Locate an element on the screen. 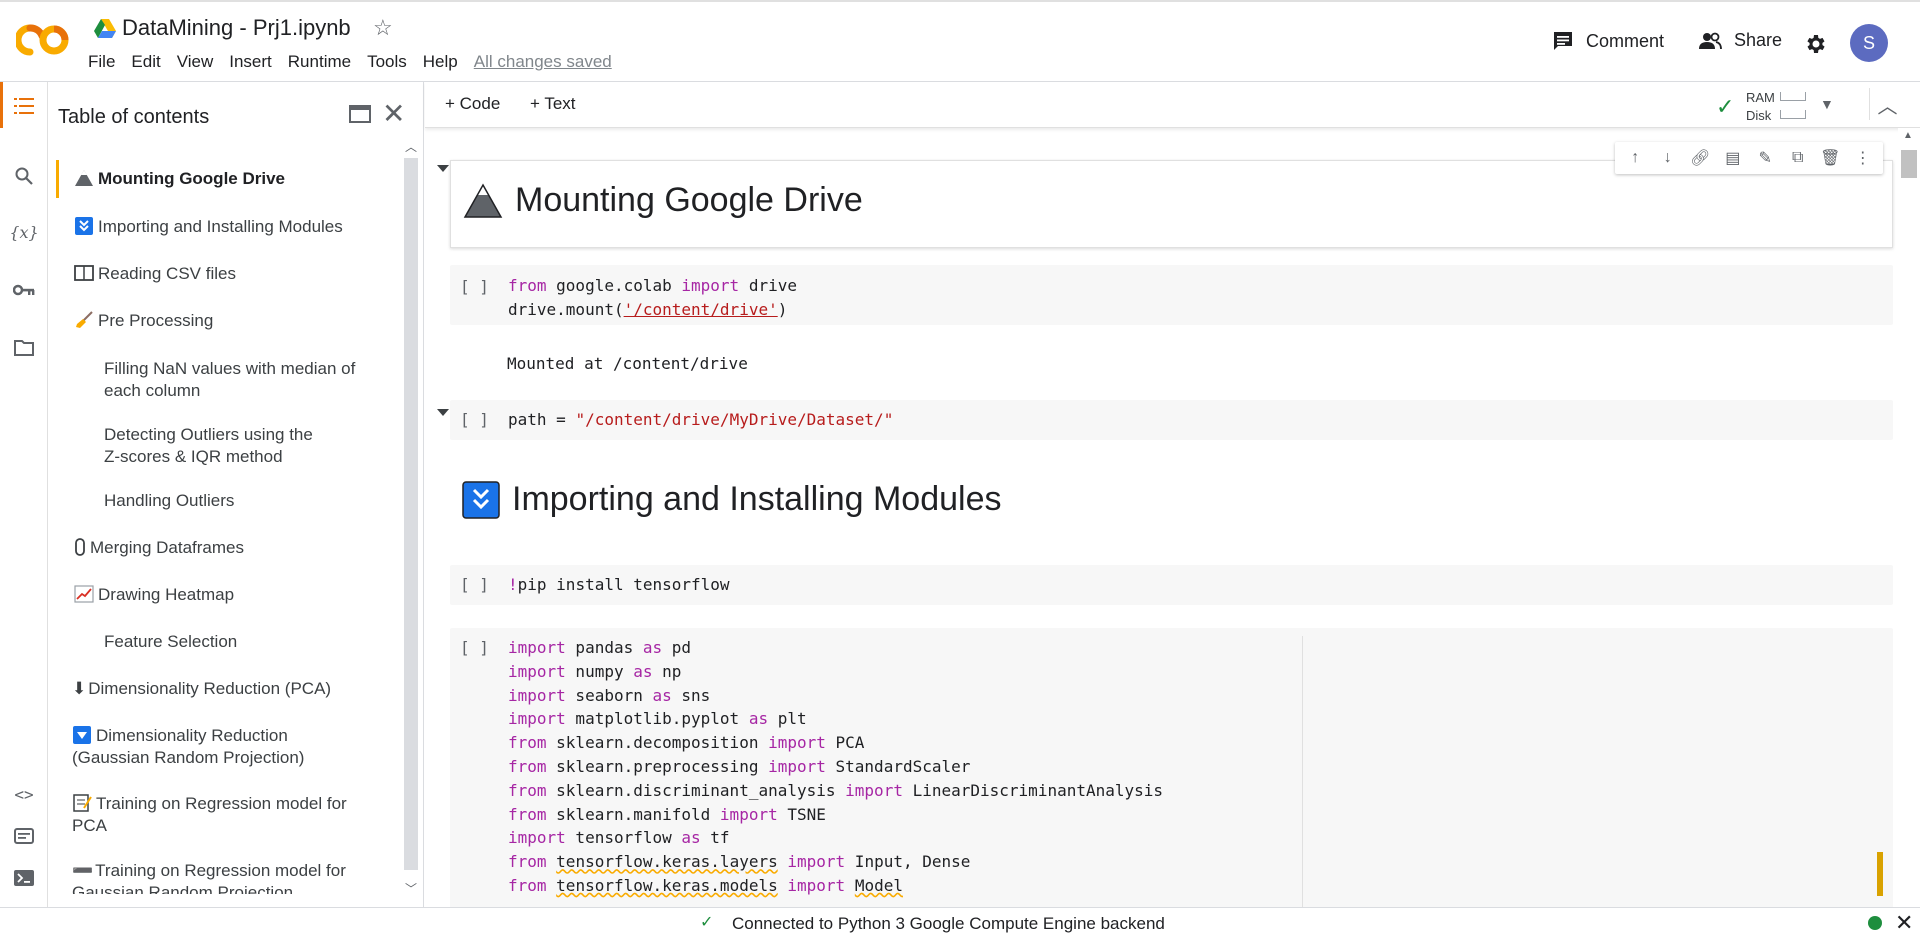  key-icon is located at coordinates (24, 290).